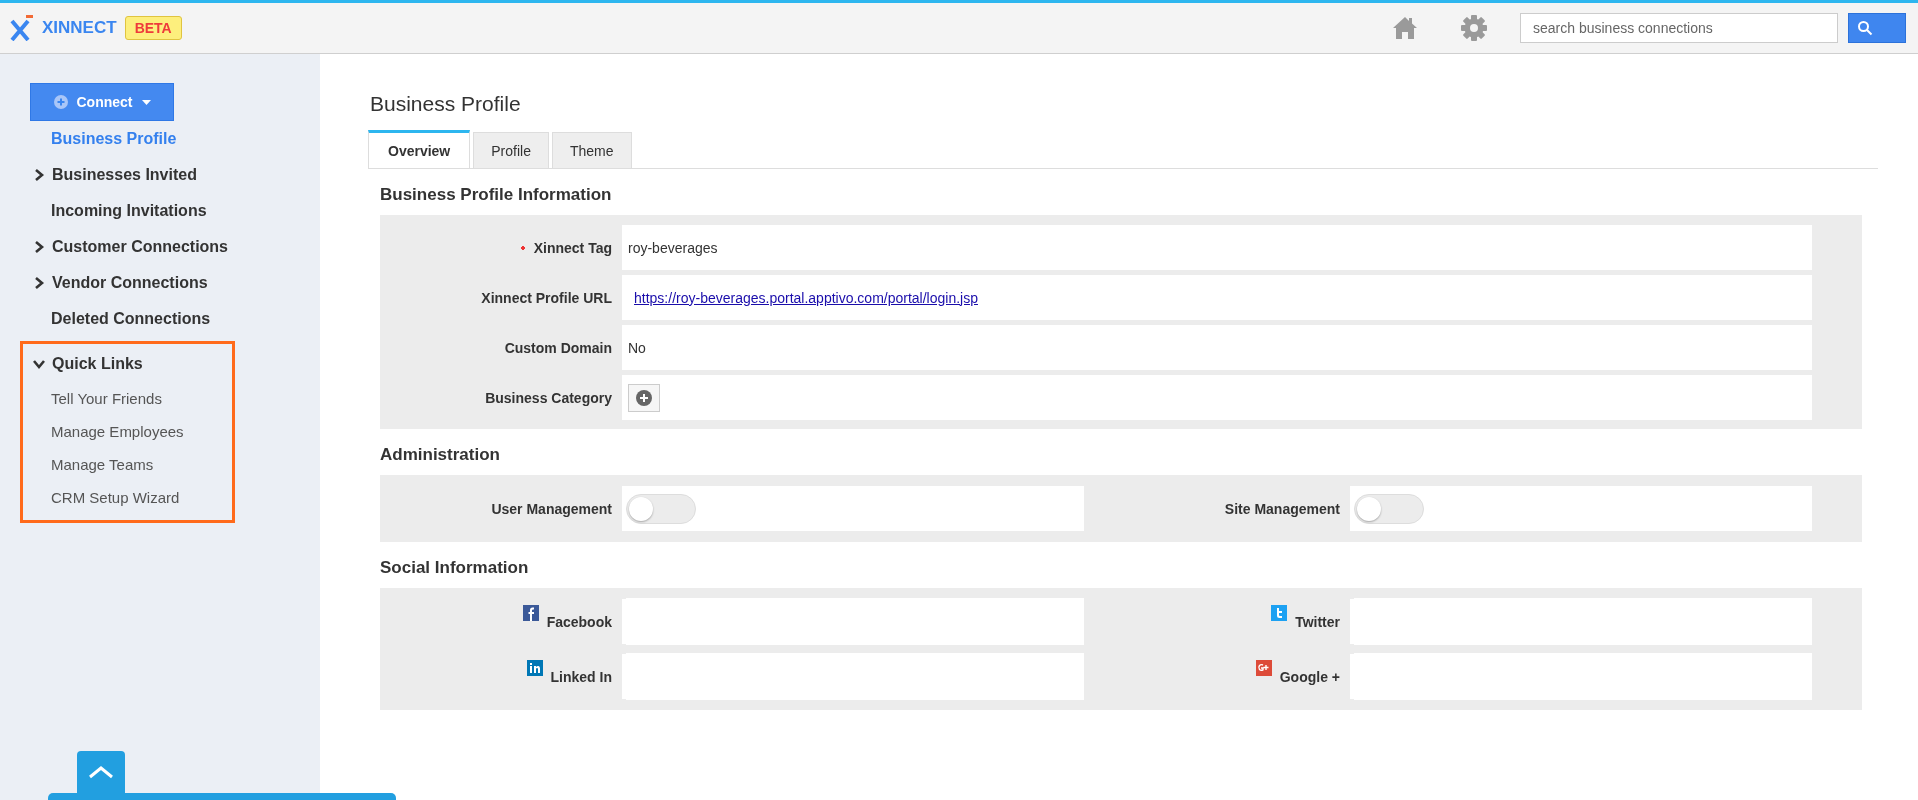  Describe the element at coordinates (440, 455) in the screenshot. I see `section-heading: Administration` at that location.